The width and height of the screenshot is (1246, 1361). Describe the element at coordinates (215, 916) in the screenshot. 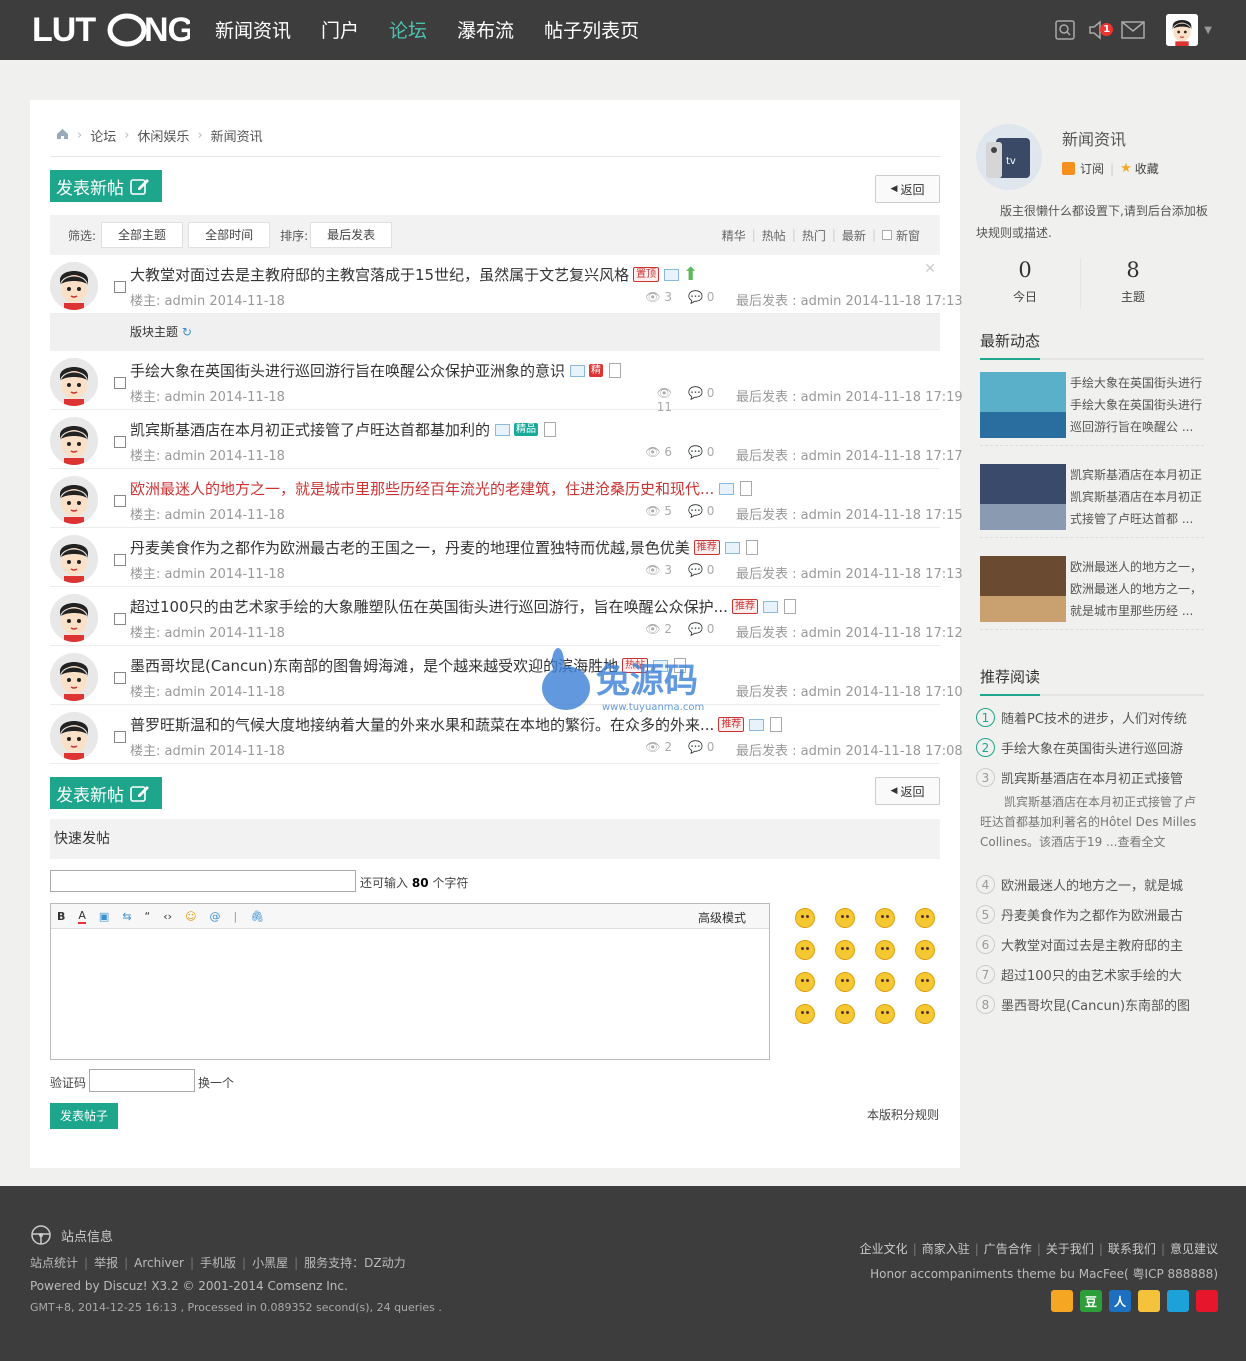

I see `mention-icon: @` at that location.